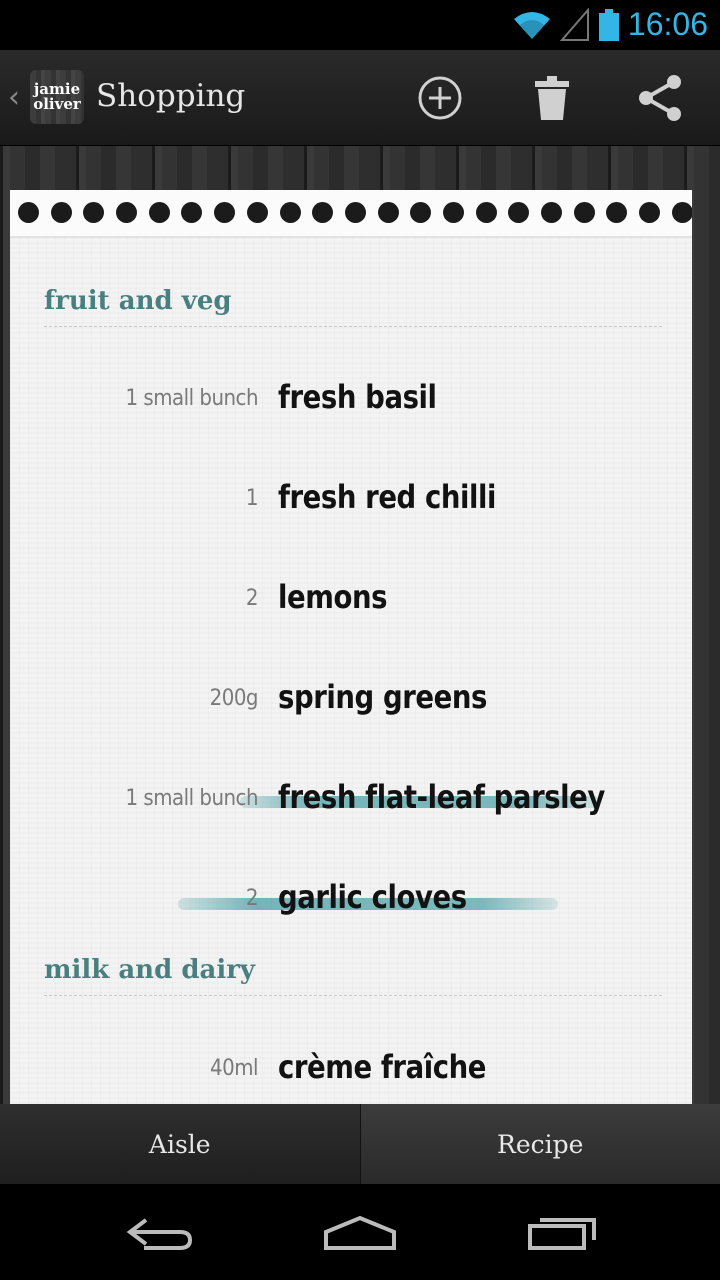 This screenshot has height=1280, width=720. I want to click on app-logo: jamie oliver, so click(57, 97).